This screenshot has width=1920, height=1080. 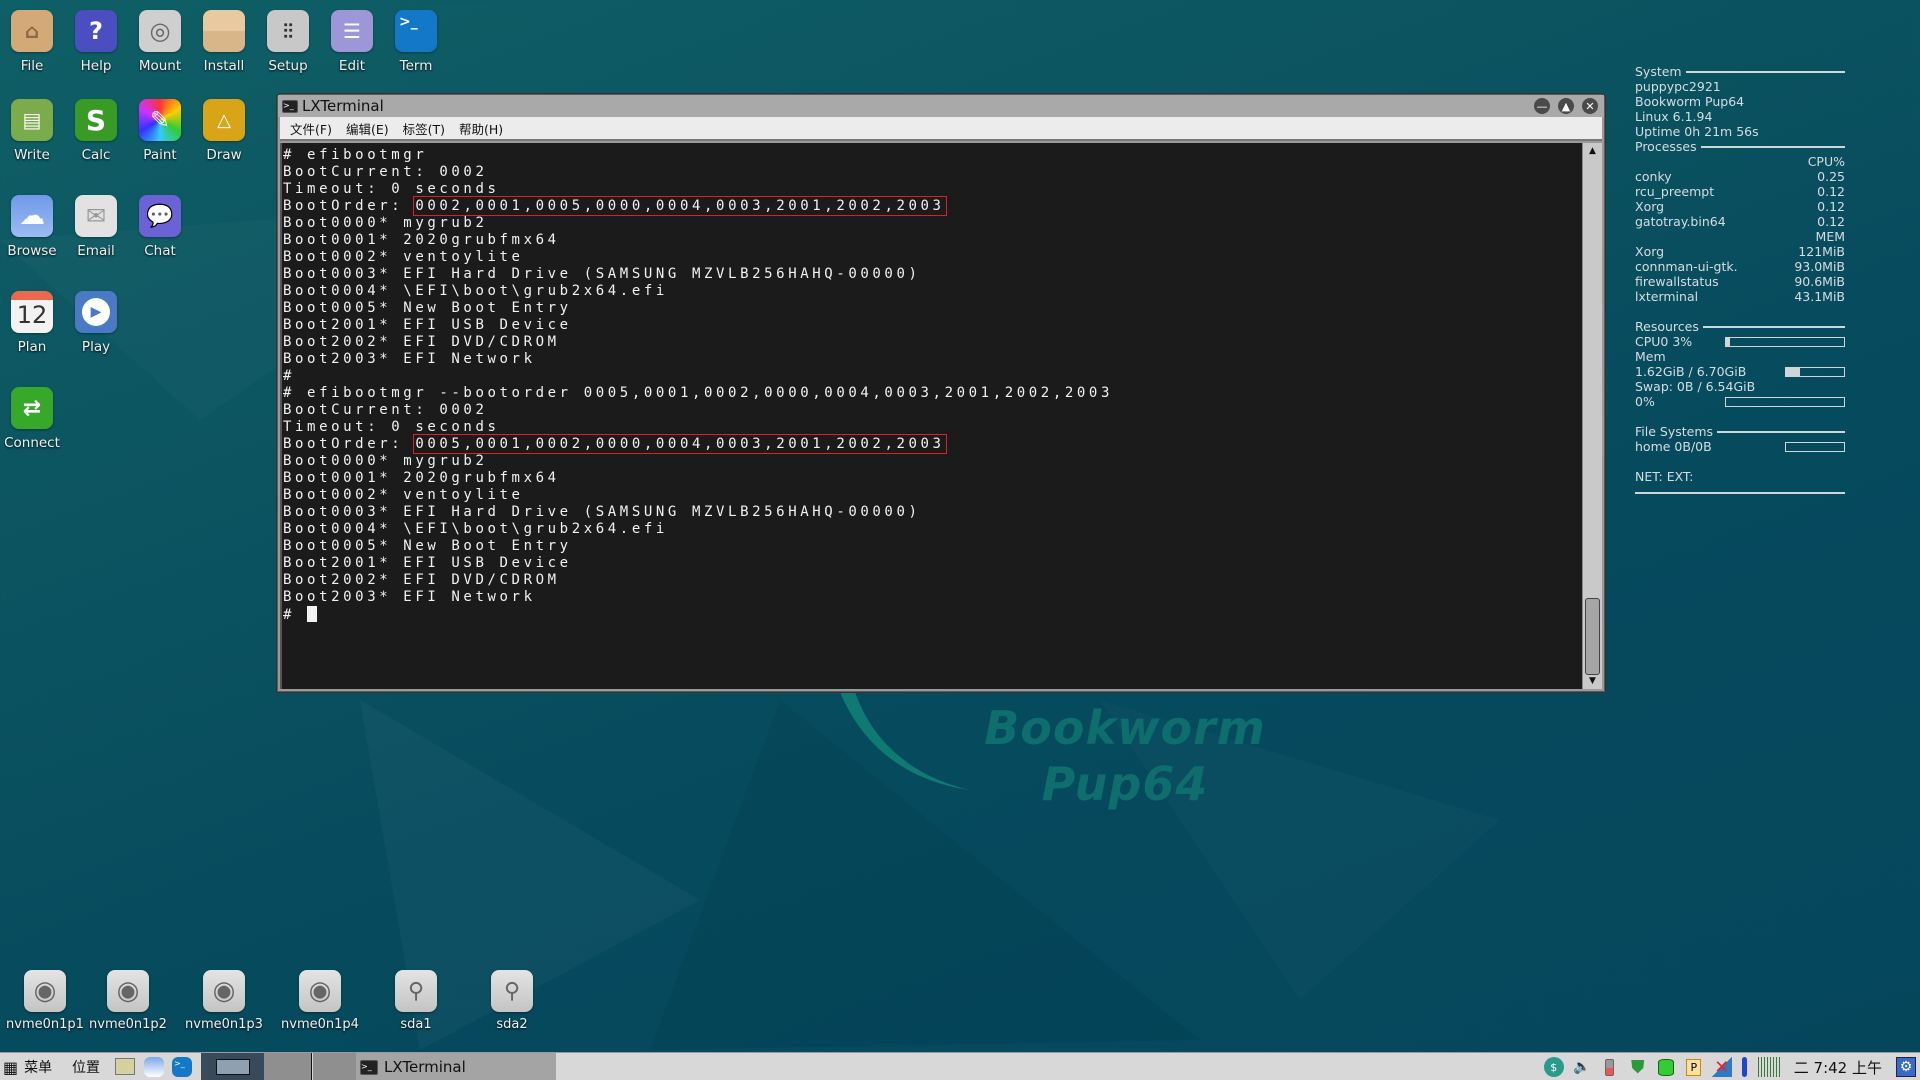 I want to click on drive-icon: ◎, so click(x=160, y=31).